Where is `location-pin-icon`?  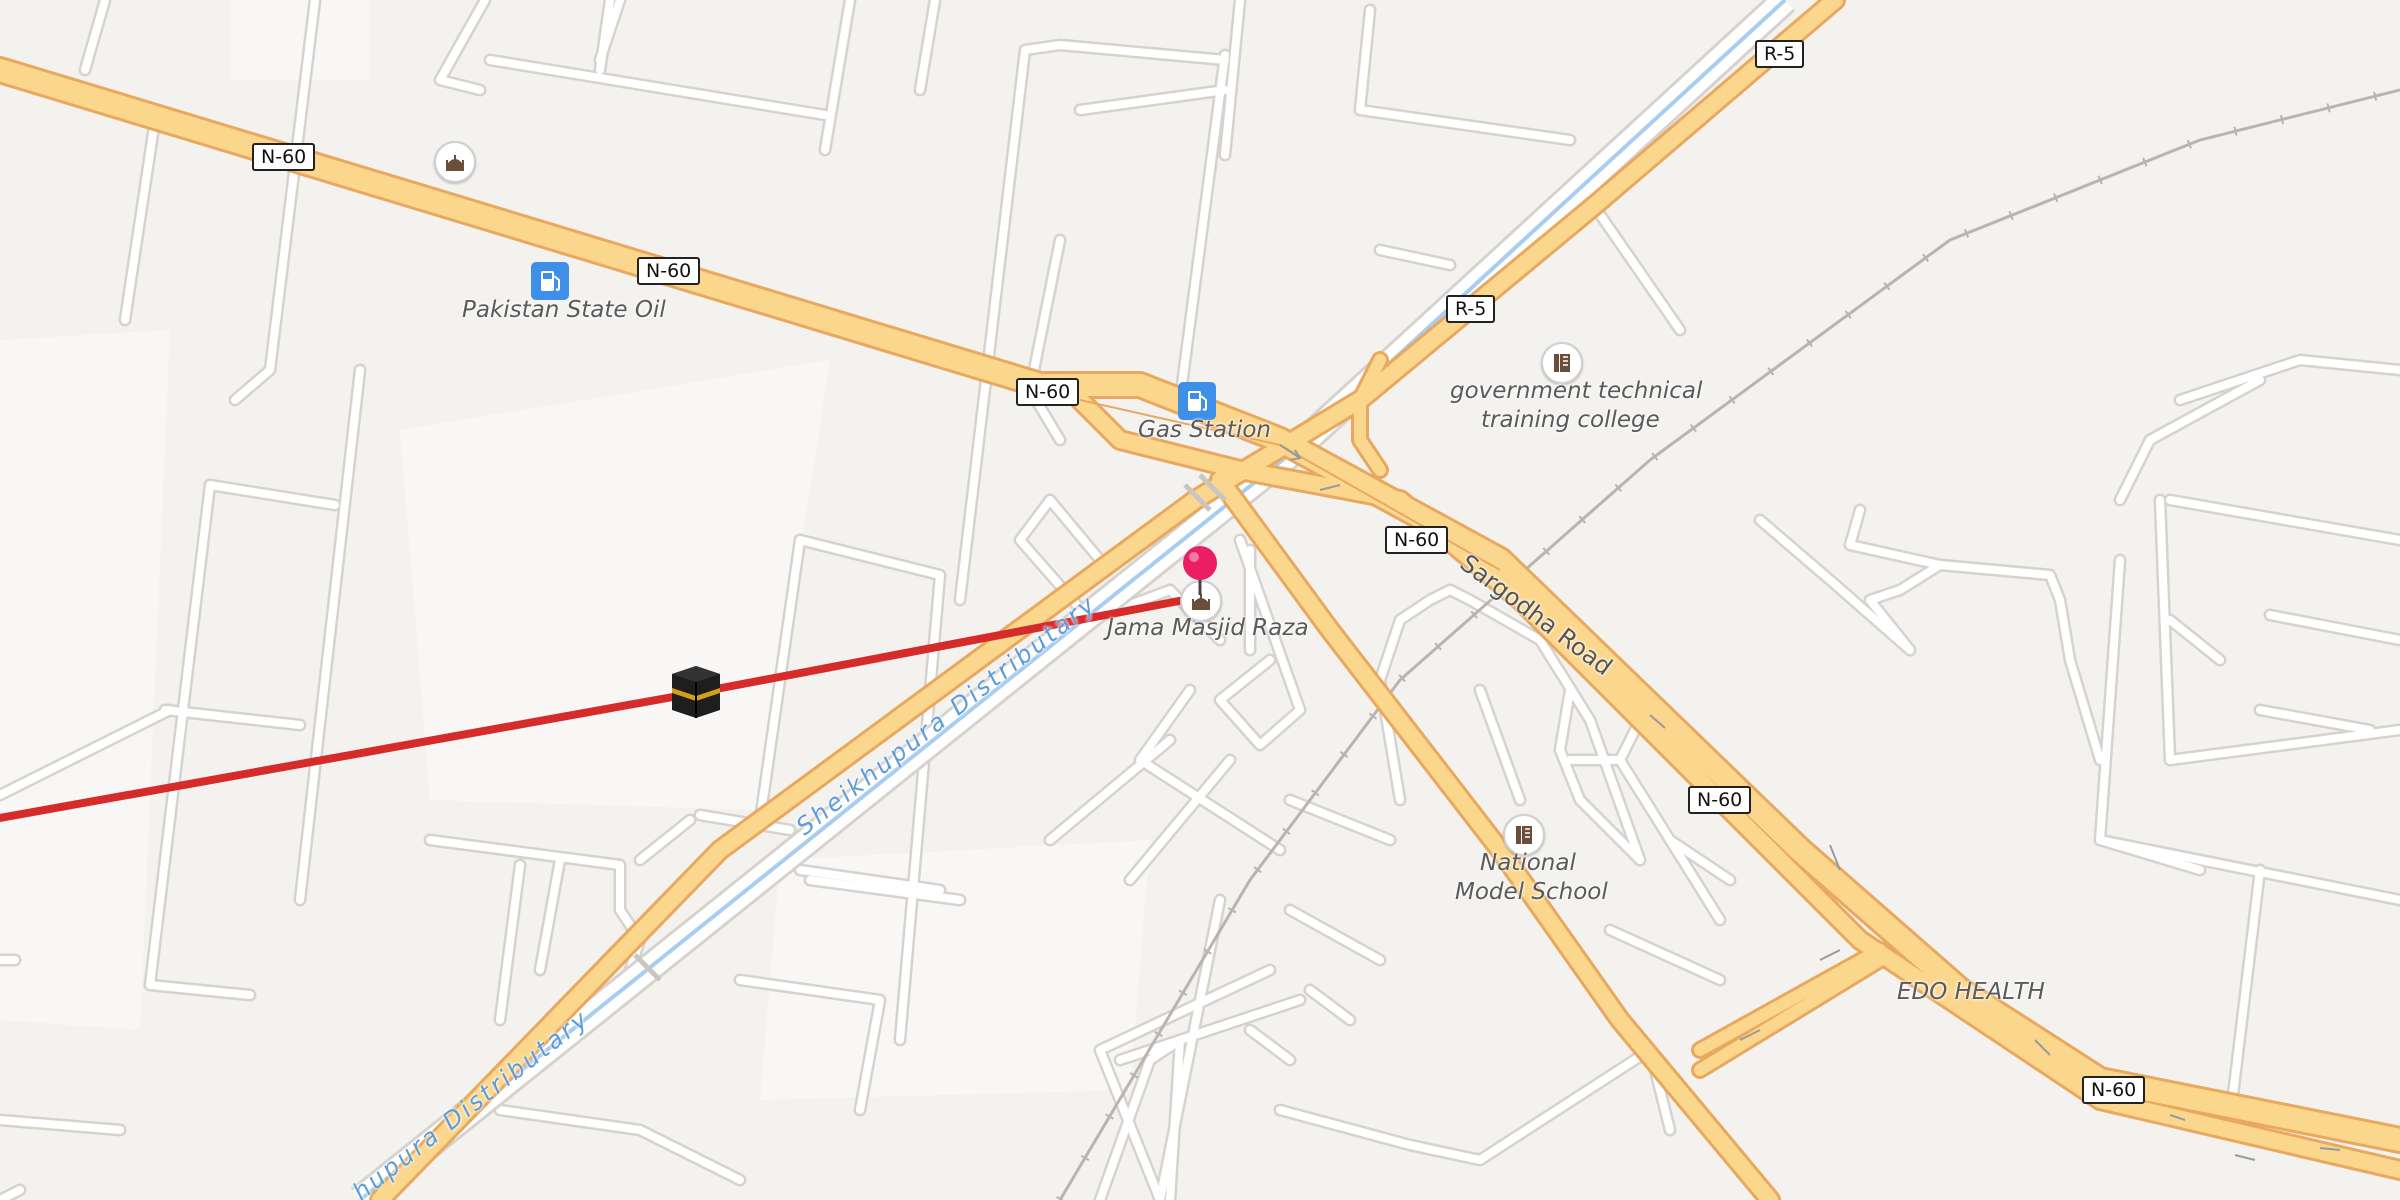
location-pin-icon is located at coordinates (1200, 570).